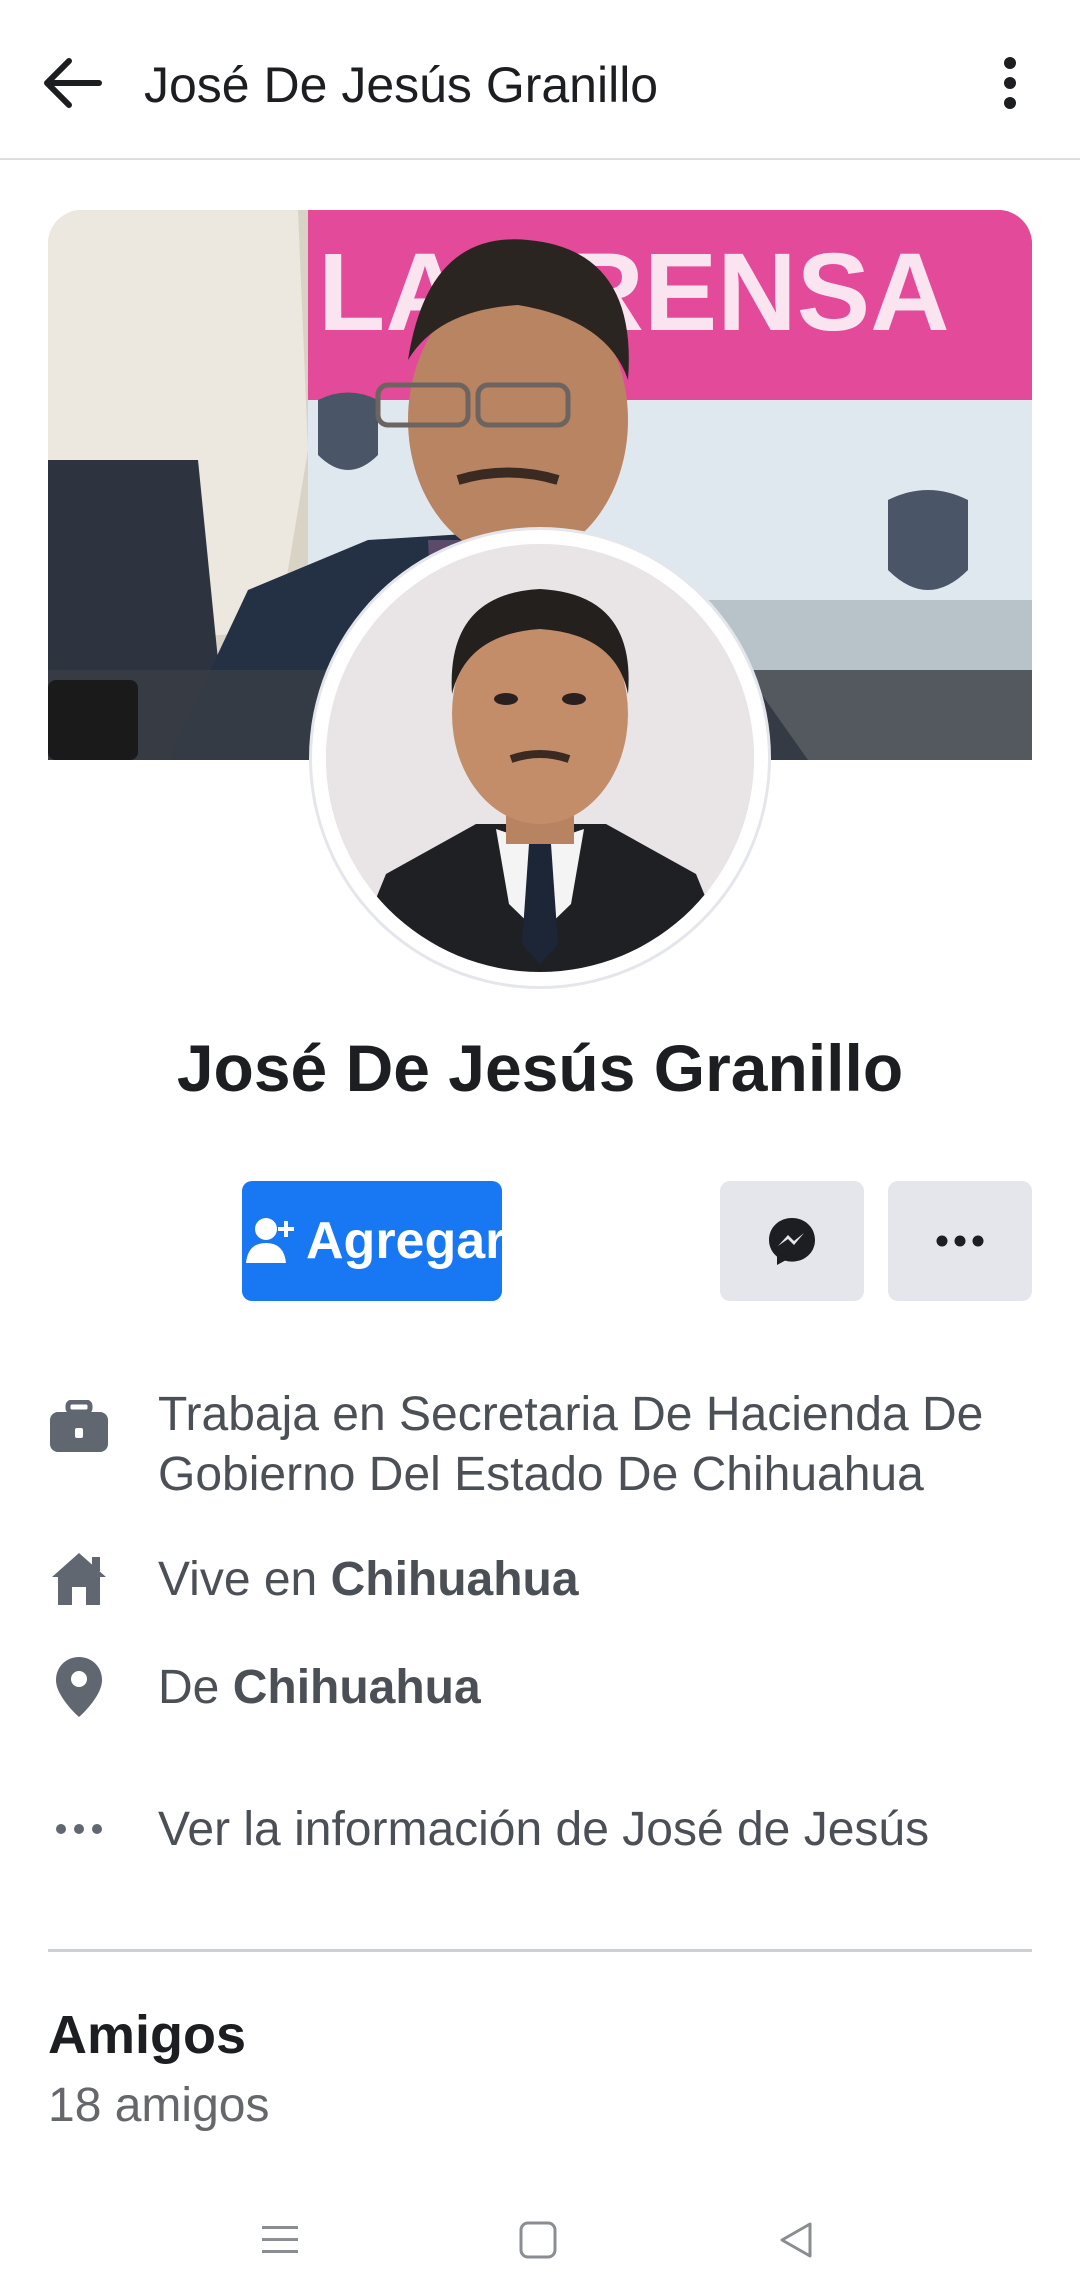 The height and width of the screenshot is (2296, 1080). Describe the element at coordinates (404, 1241) in the screenshot. I see `add-friend-label: Agregar` at that location.